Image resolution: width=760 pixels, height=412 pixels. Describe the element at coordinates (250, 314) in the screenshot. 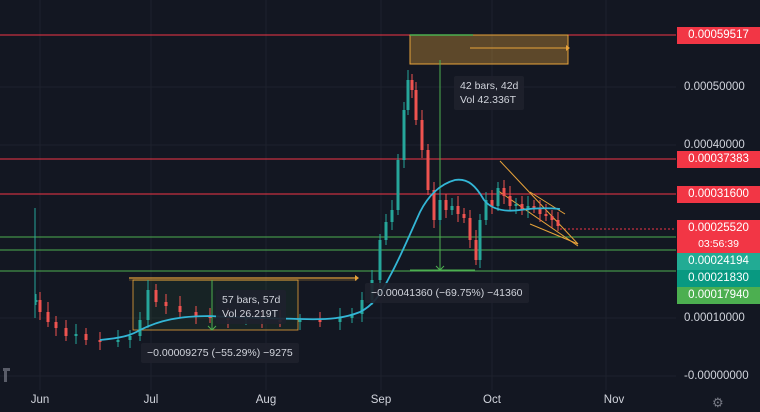

I see `volume-label: Vol 26.219T` at that location.